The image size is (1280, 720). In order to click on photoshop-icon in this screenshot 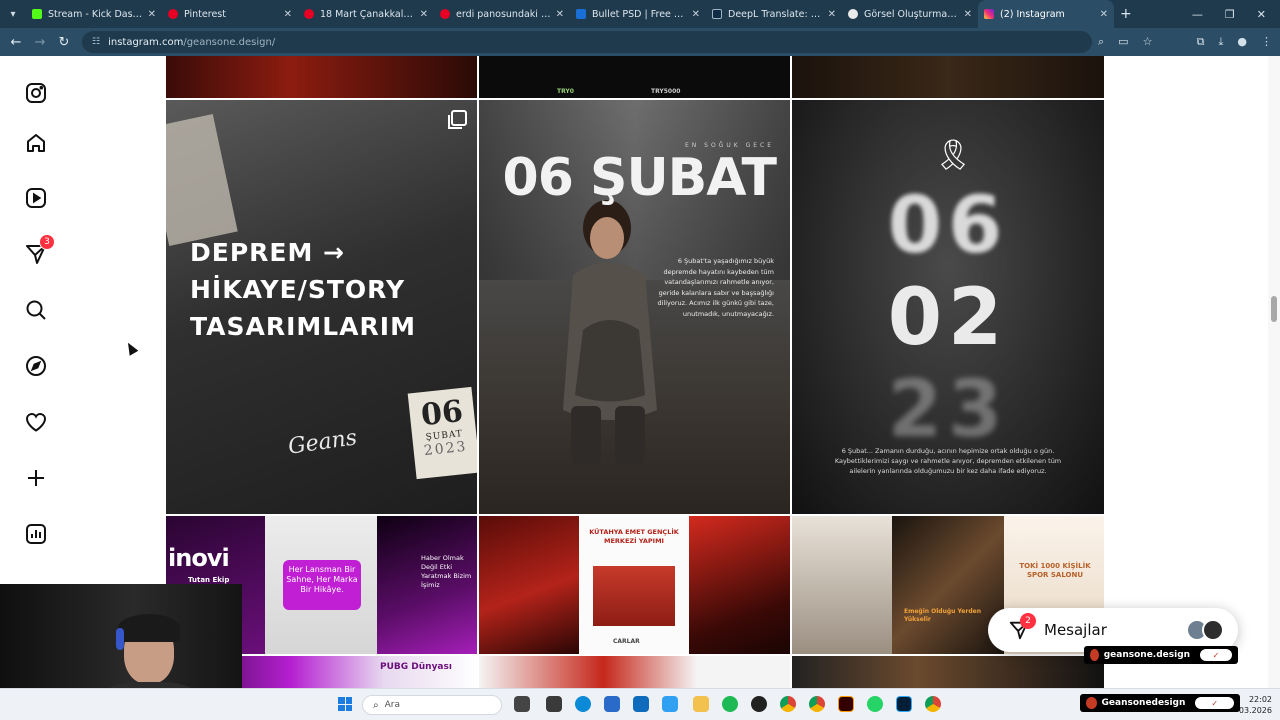, I will do `click(904, 704)`.